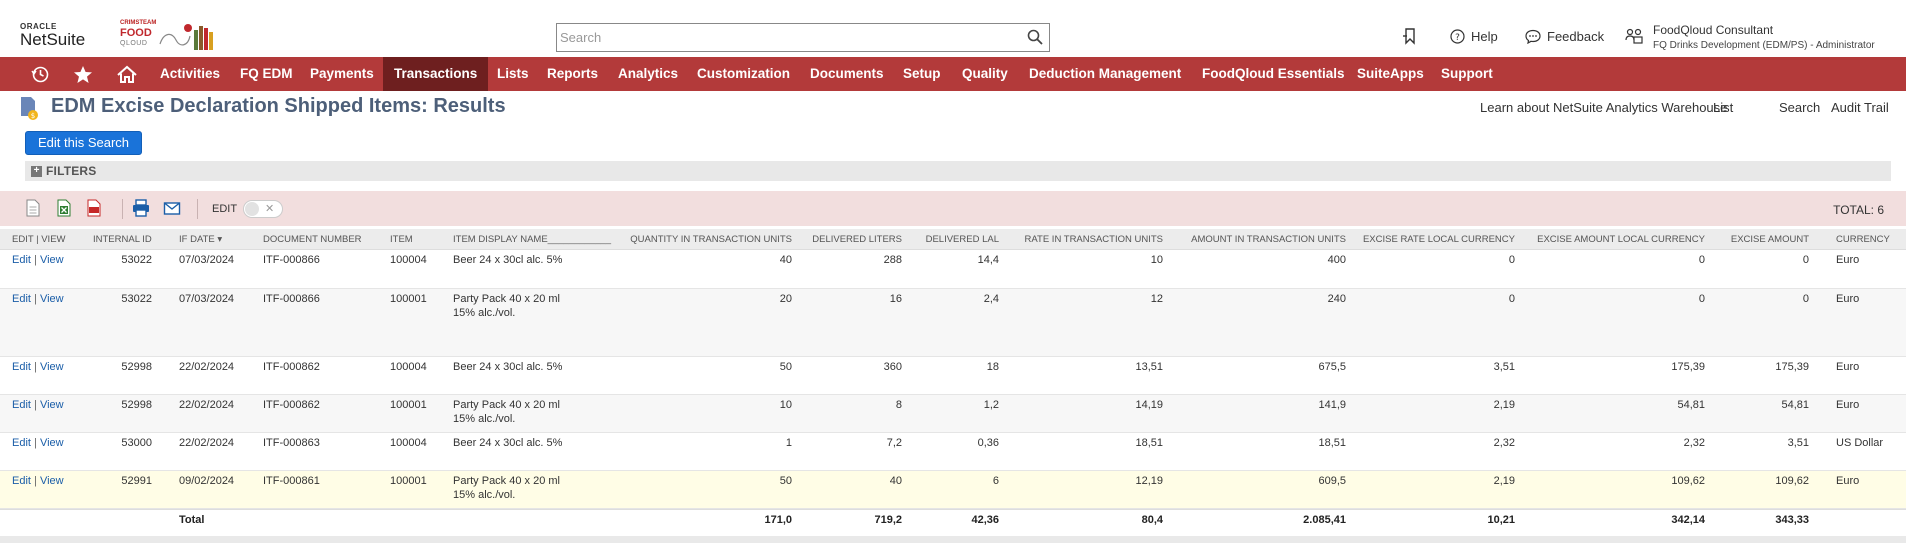 The height and width of the screenshot is (543, 1906). I want to click on col-item: ITEM, so click(401, 239).